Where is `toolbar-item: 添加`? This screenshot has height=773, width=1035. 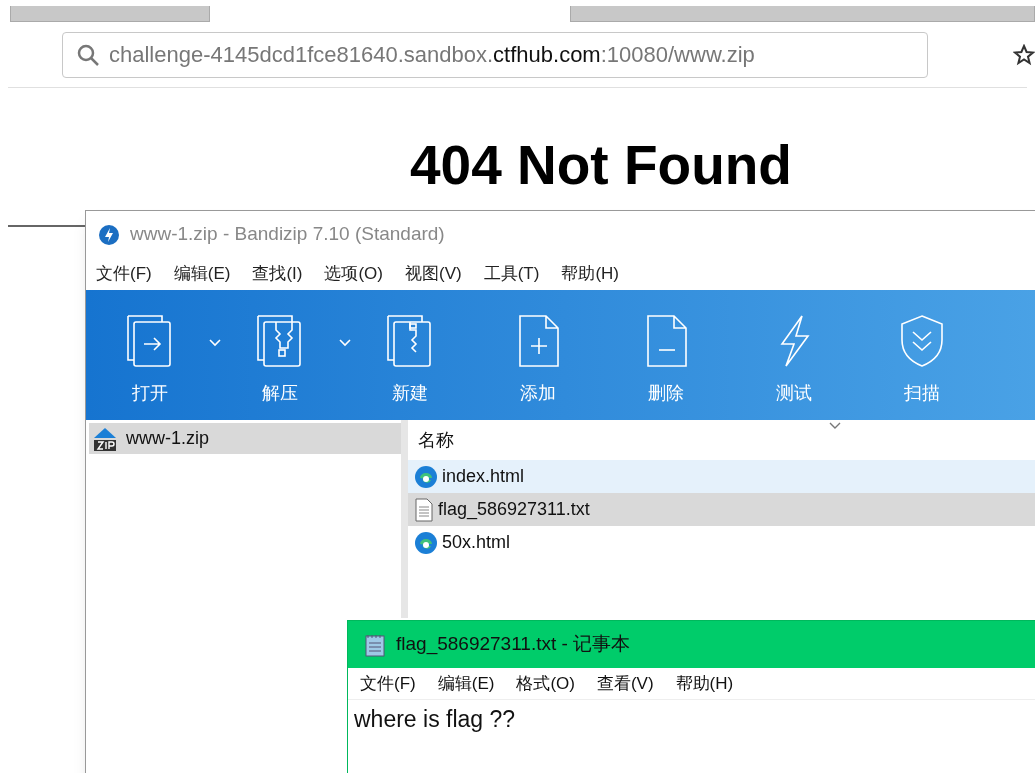 toolbar-item: 添加 is located at coordinates (558, 359).